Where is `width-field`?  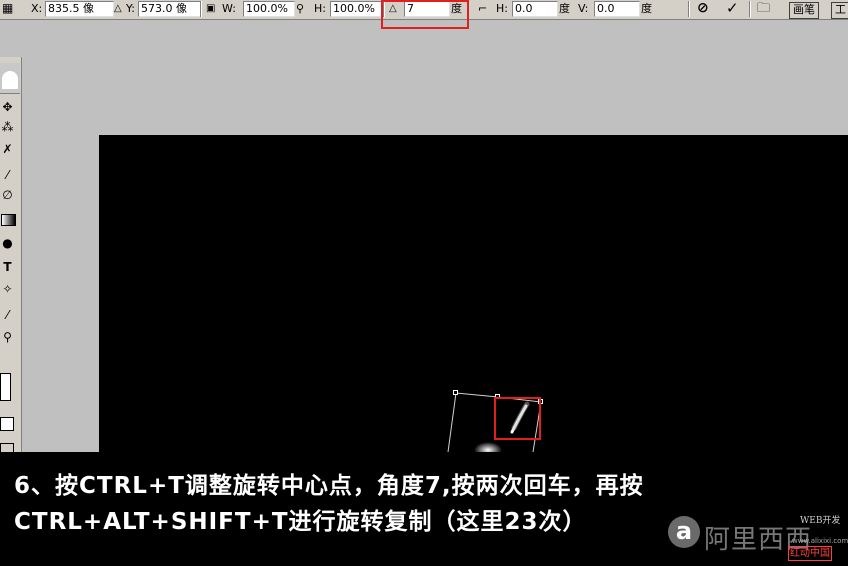 width-field is located at coordinates (269, 9).